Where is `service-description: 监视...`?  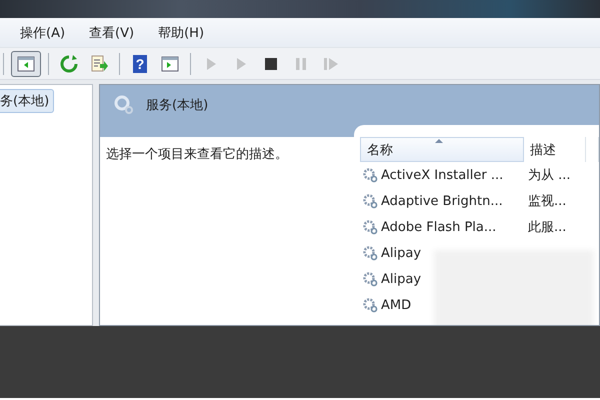 service-description: 监视... is located at coordinates (547, 201).